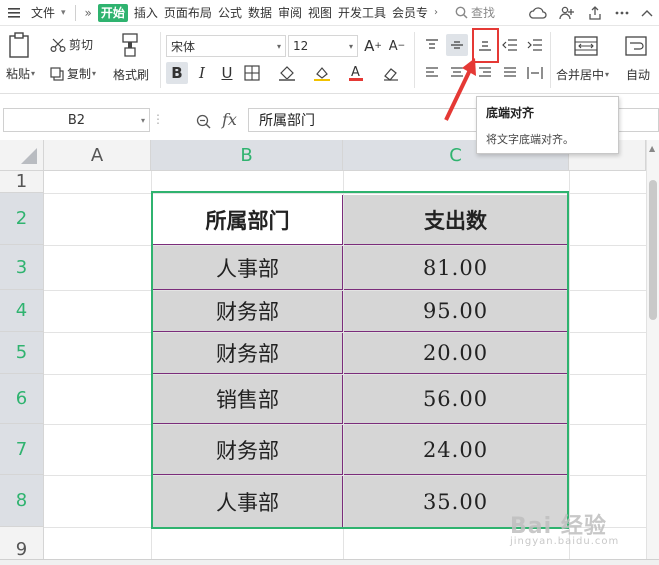  I want to click on cell-b6: 销售部, so click(248, 399).